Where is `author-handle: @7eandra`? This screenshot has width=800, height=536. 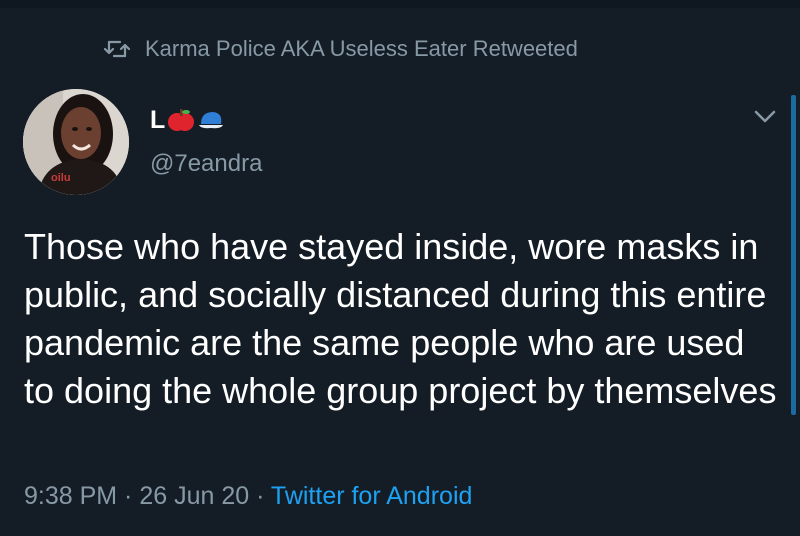
author-handle: @7eandra is located at coordinates (206, 164).